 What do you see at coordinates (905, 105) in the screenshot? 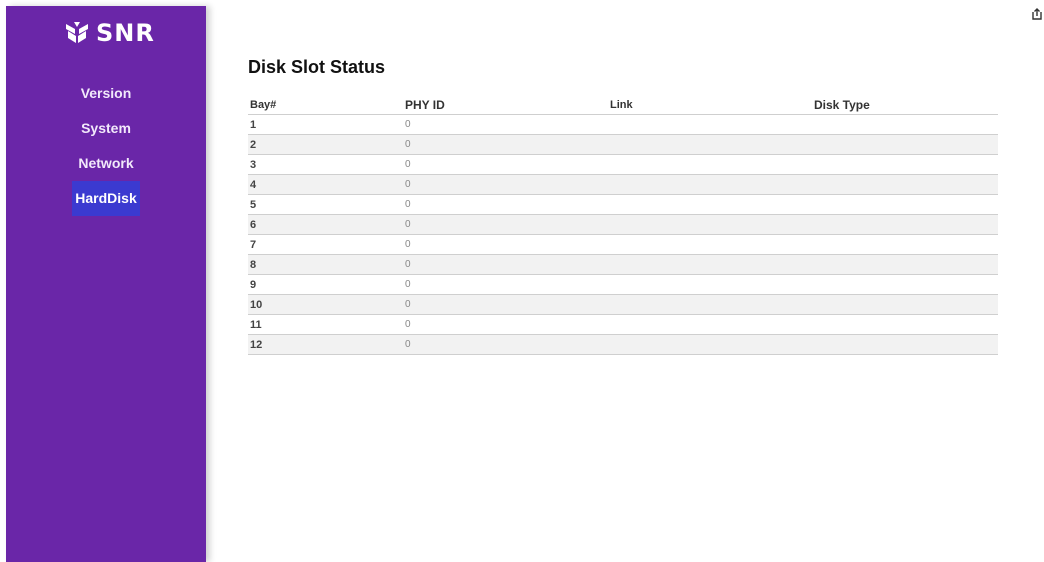
I see `column-header-disk-type: Disk Type` at bounding box center [905, 105].